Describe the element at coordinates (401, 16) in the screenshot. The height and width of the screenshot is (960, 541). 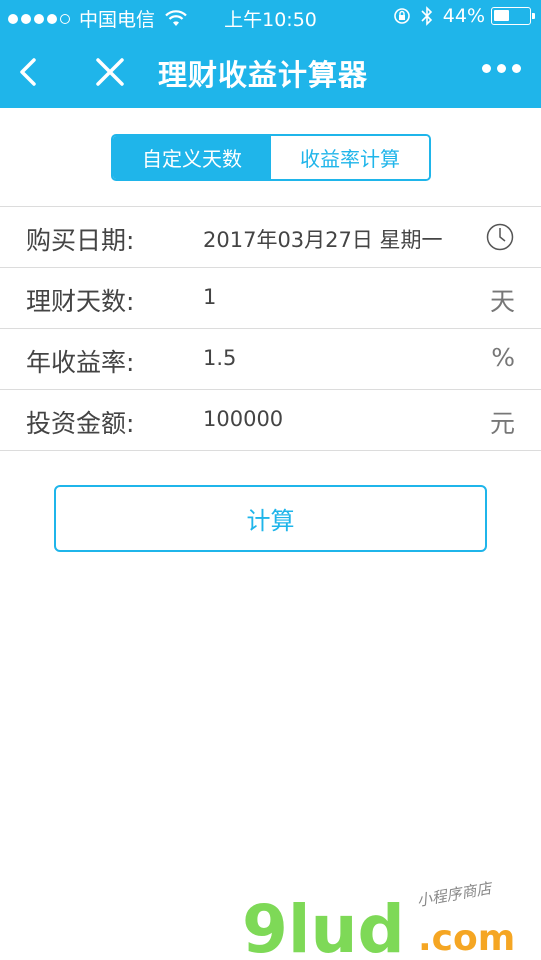
I see `orientation-lock-icon` at that location.